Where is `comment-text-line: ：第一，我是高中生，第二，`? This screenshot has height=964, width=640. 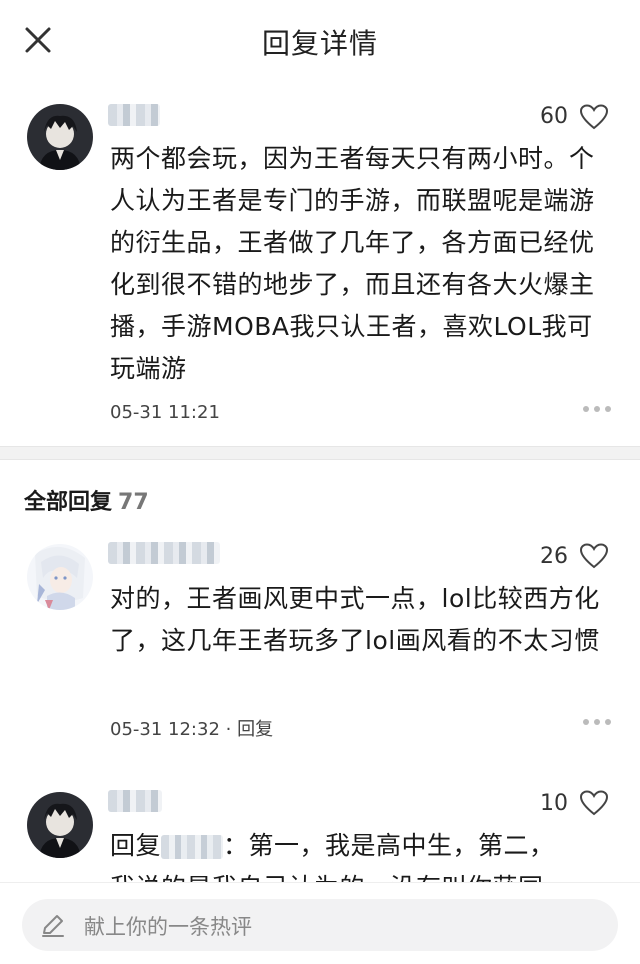
comment-text-line: ：第一，我是高中生，第二， is located at coordinates (389, 845).